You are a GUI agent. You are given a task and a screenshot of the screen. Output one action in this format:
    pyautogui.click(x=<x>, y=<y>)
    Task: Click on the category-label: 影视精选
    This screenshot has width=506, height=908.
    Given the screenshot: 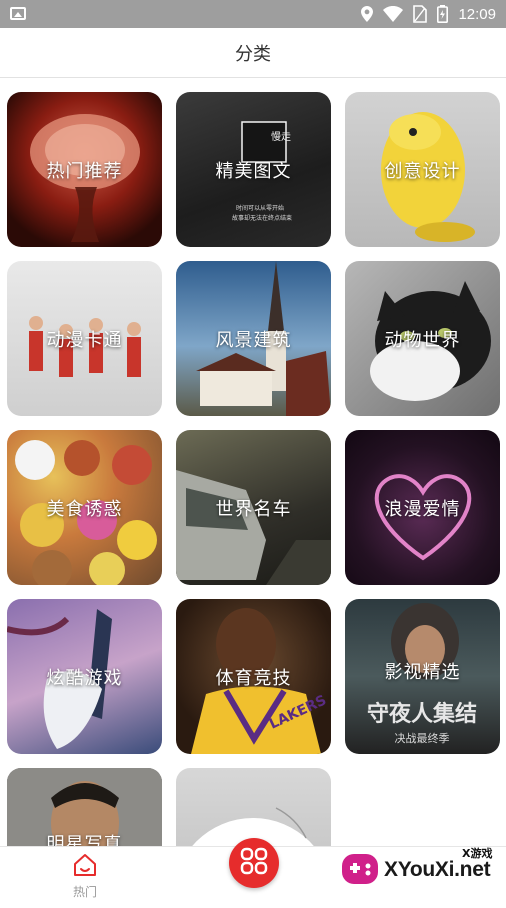 What is the action you would take?
    pyautogui.click(x=422, y=672)
    